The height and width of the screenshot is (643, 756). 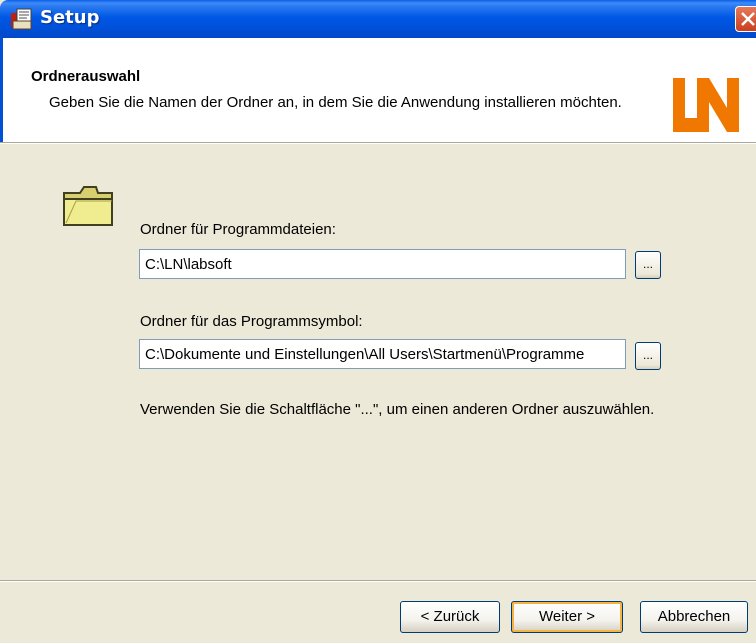 What do you see at coordinates (706, 105) in the screenshot?
I see `ln-logo` at bounding box center [706, 105].